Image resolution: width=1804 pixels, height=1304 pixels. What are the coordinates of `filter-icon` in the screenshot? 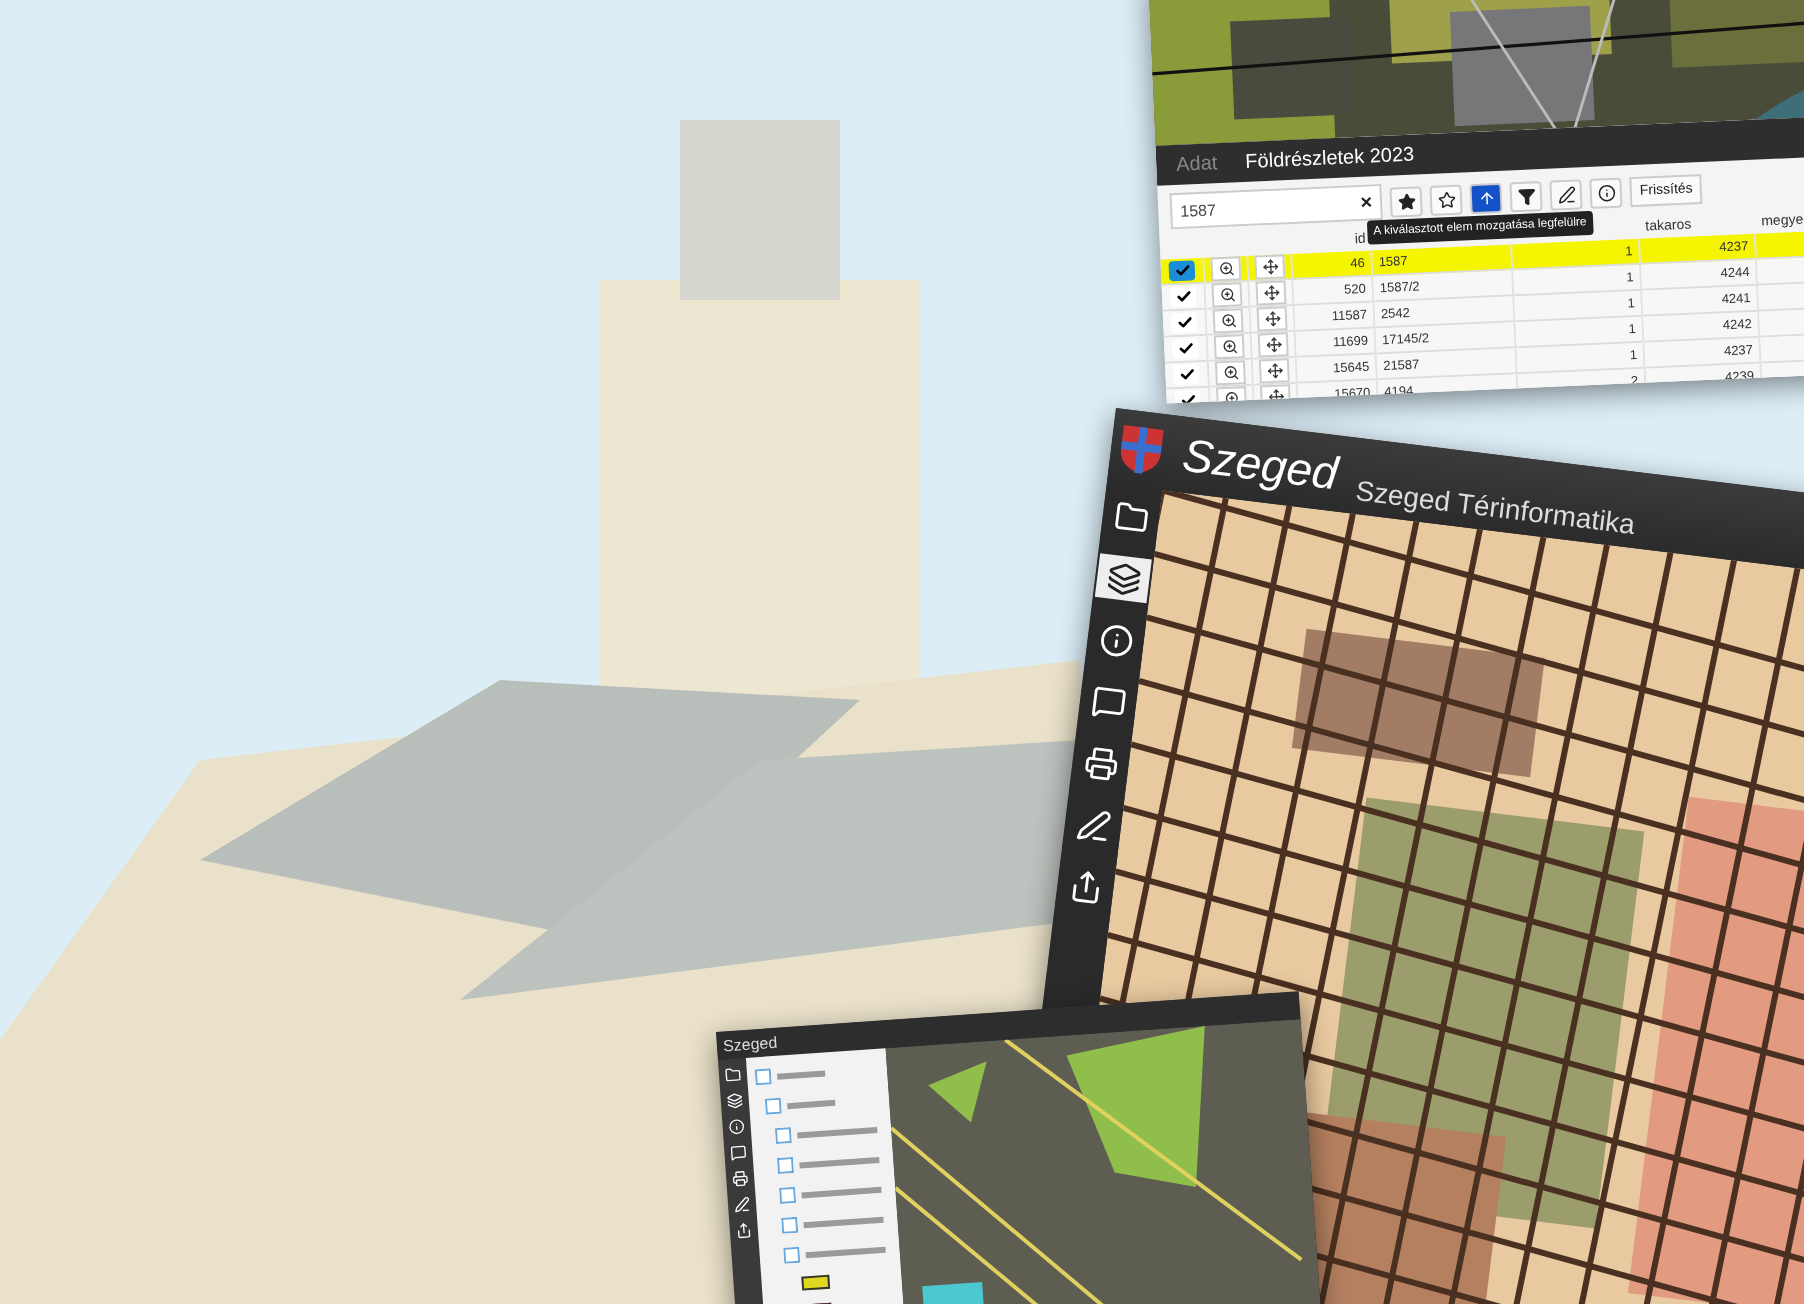 It's located at (1526, 196).